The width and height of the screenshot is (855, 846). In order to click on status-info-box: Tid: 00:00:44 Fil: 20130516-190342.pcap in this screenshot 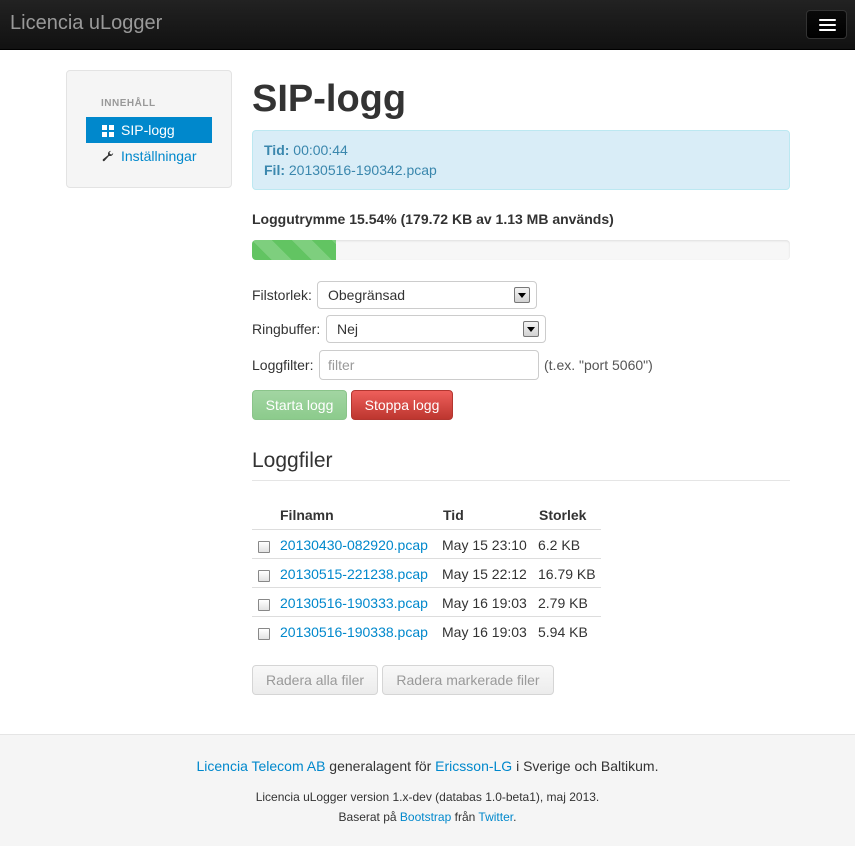, I will do `click(521, 160)`.